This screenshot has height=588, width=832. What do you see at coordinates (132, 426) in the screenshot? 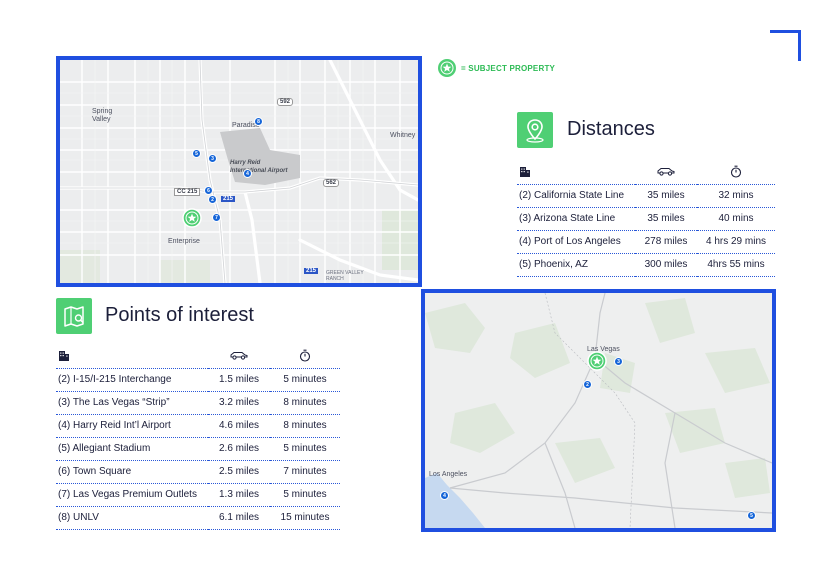
I see `row-name: (4) Harry Reid Int’l Airport` at bounding box center [132, 426].